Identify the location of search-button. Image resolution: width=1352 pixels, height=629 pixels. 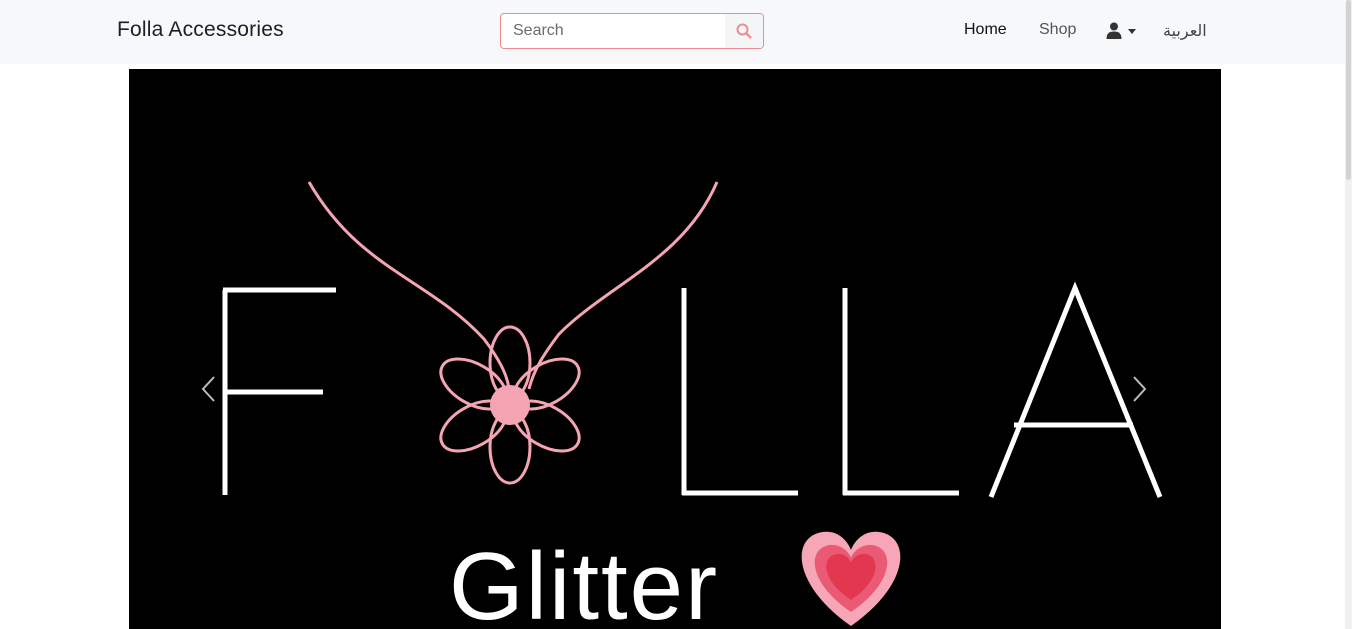
(744, 31).